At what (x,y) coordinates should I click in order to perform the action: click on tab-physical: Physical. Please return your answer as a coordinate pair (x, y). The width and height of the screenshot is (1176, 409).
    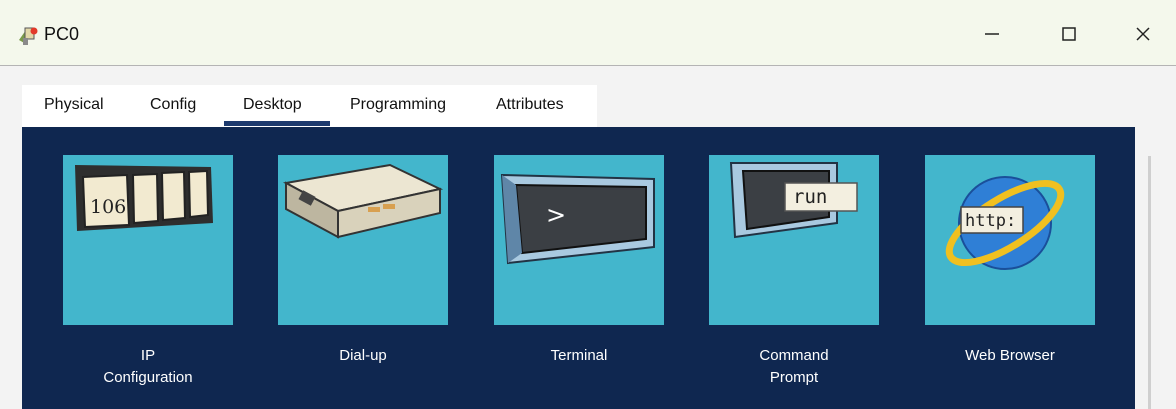
    Looking at the image, I should click on (74, 106).